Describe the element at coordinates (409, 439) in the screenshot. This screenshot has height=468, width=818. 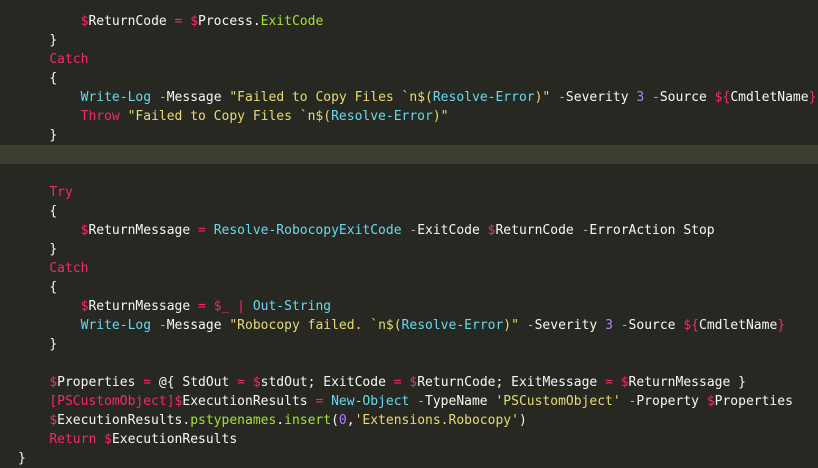
I see `code-line: Return $ExecutionResults` at that location.